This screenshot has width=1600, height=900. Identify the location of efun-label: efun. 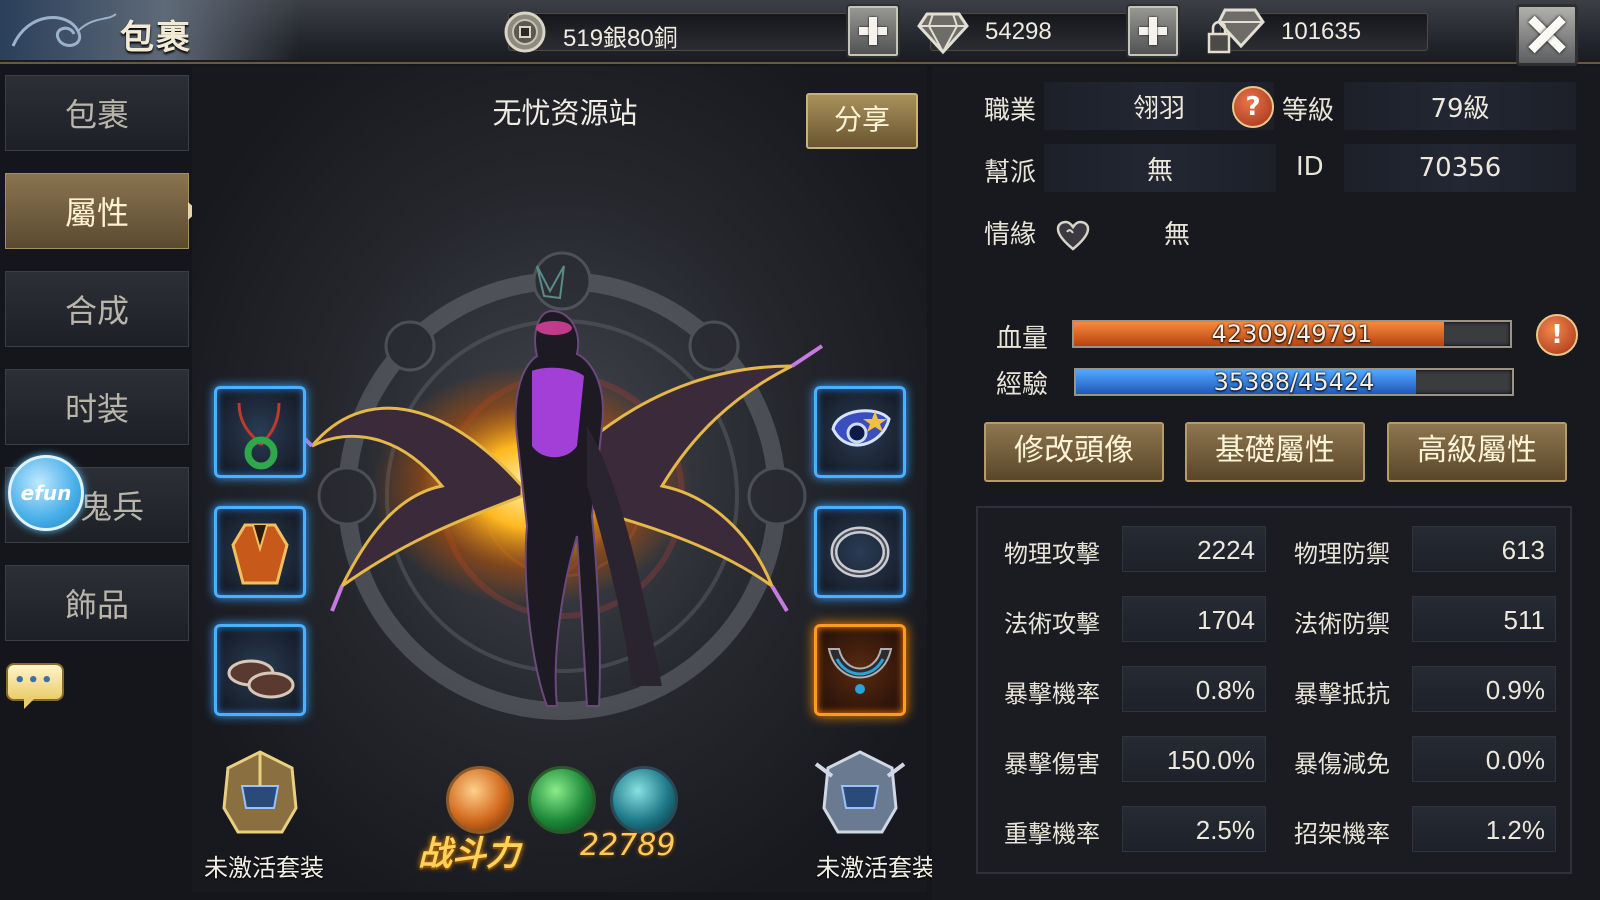
(46, 493).